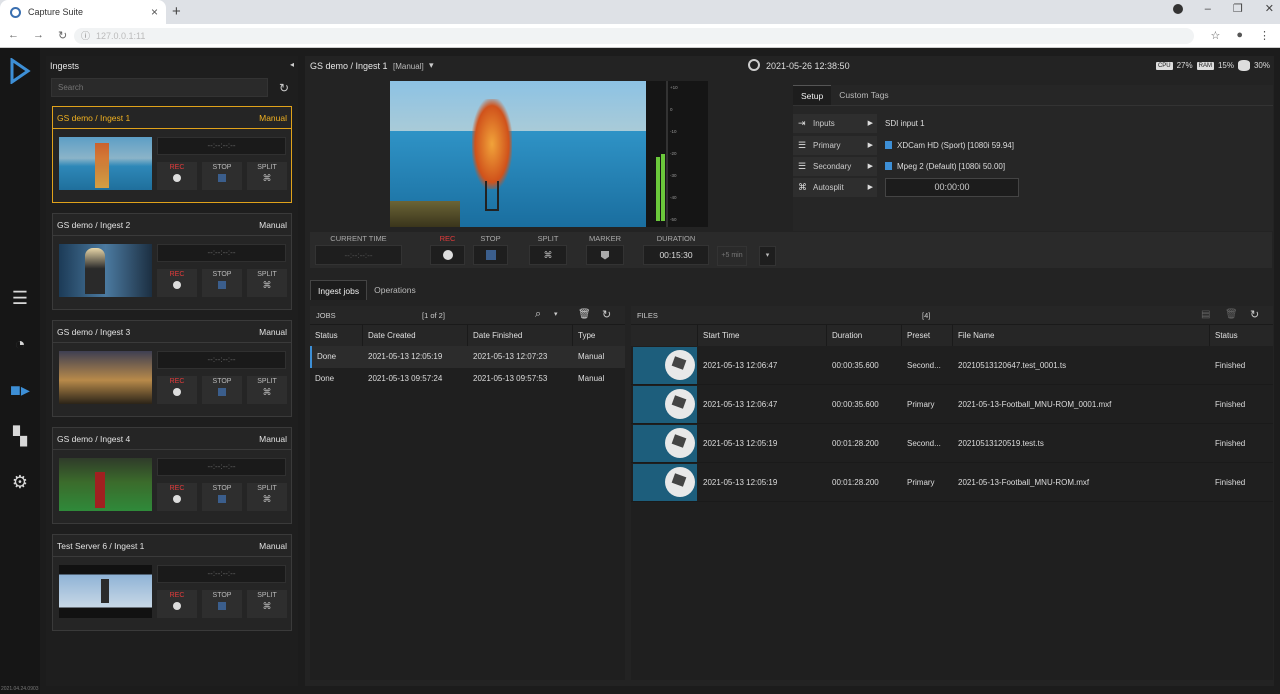 The height and width of the screenshot is (694, 1280). What do you see at coordinates (1208, 9) in the screenshot?
I see `minimize-icon: –` at bounding box center [1208, 9].